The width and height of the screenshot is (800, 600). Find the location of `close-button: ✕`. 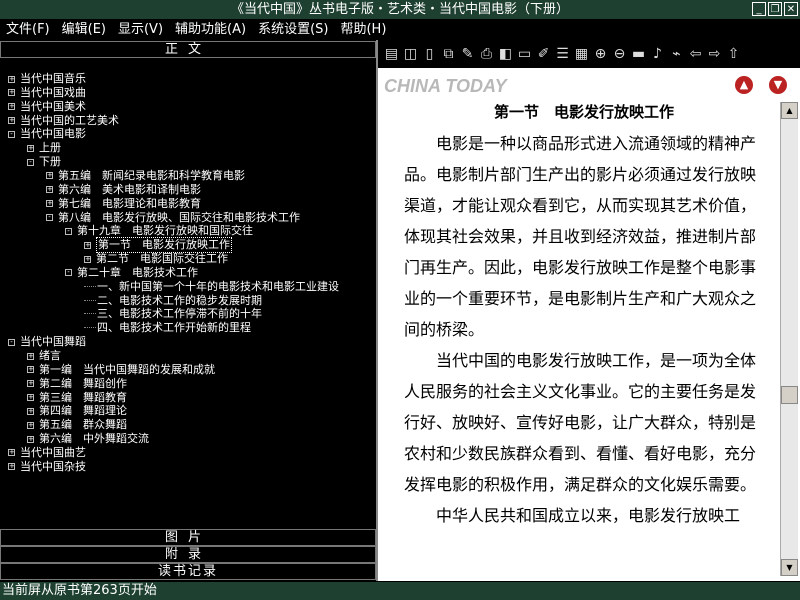

close-button: ✕ is located at coordinates (791, 9).